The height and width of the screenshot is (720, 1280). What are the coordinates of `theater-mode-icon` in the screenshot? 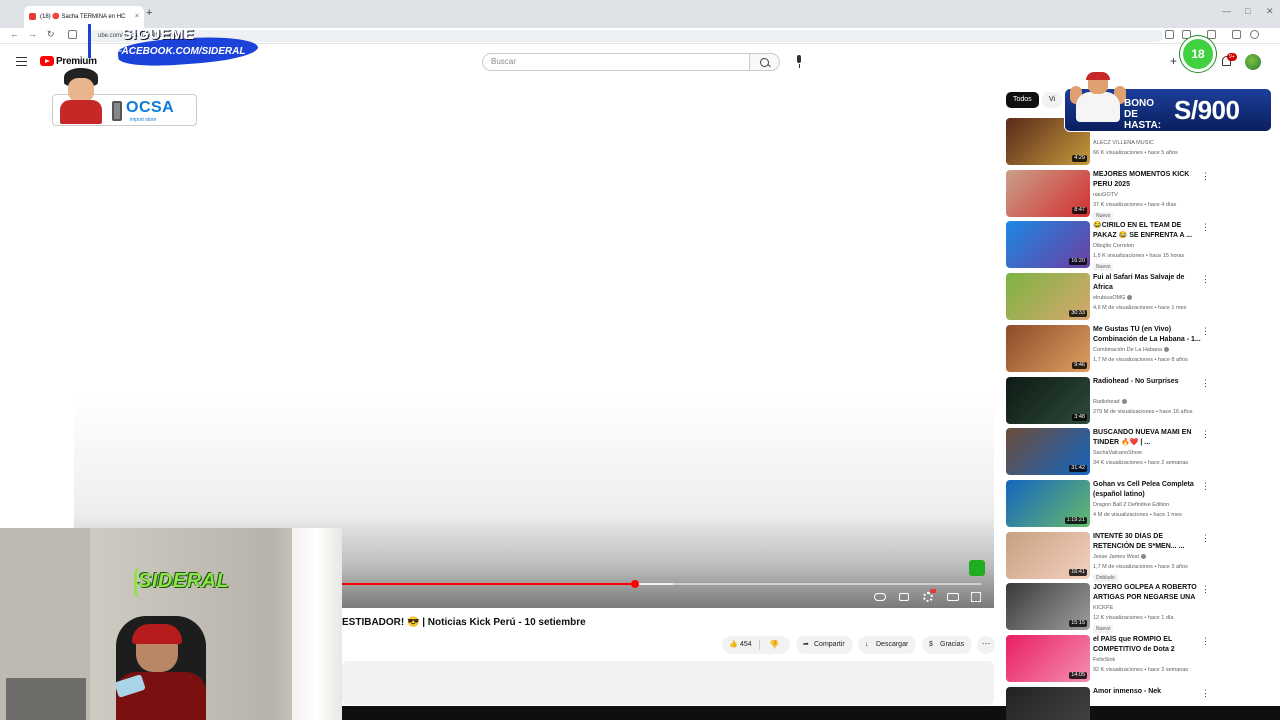 It's located at (953, 597).